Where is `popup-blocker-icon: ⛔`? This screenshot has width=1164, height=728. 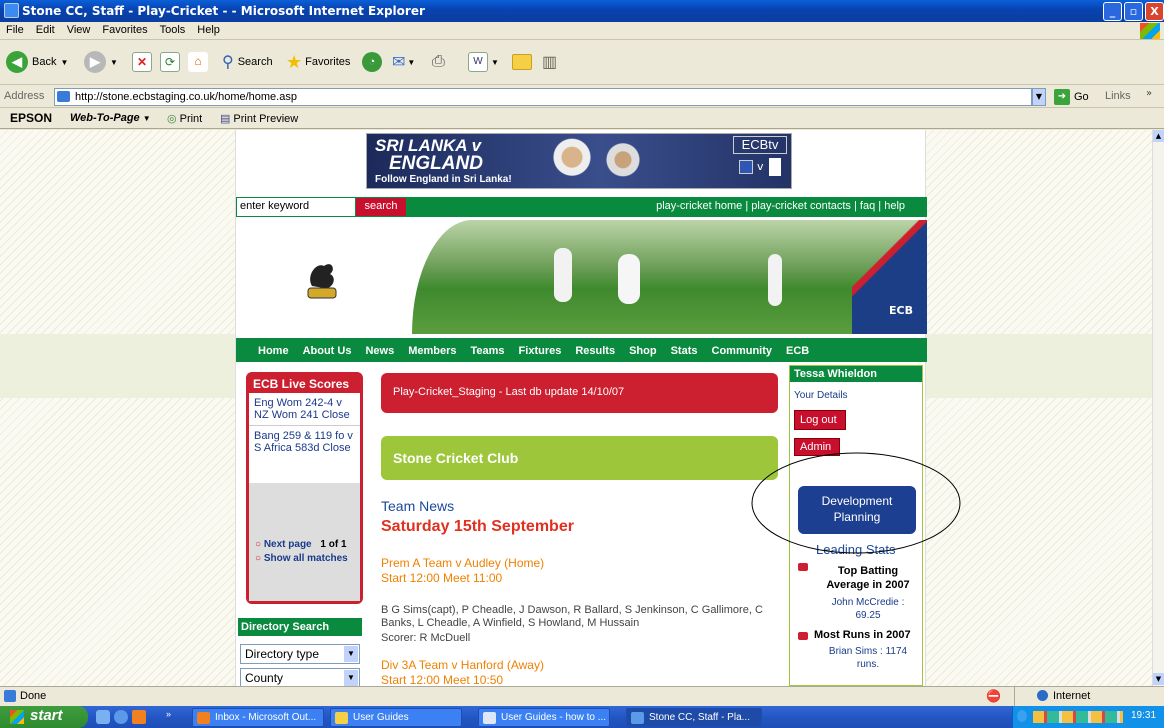 popup-blocker-icon: ⛔ is located at coordinates (993, 696).